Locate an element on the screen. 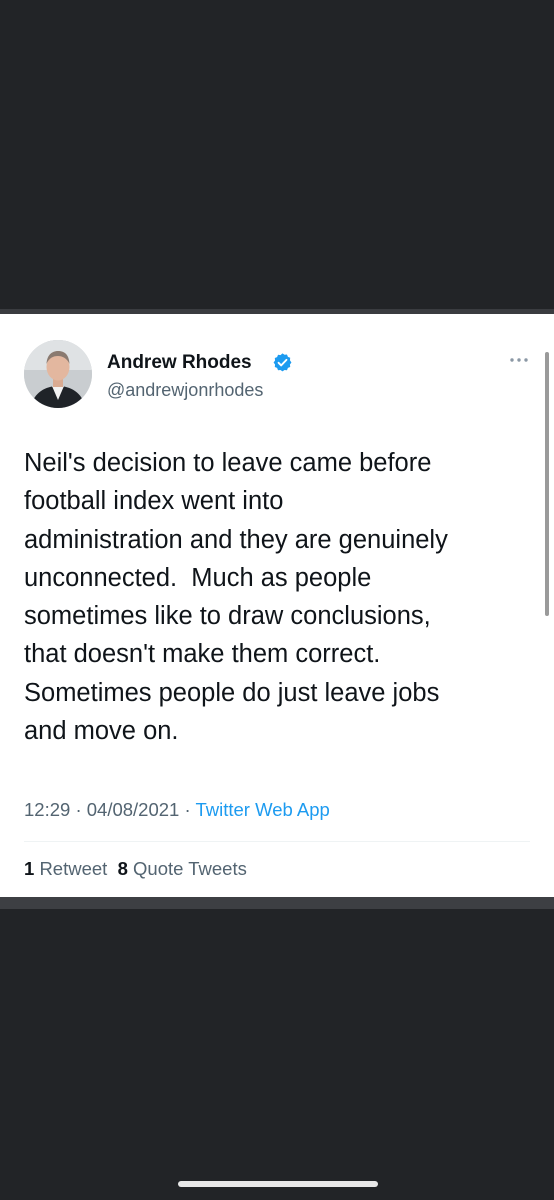  verified-badge-icon is located at coordinates (282, 362).